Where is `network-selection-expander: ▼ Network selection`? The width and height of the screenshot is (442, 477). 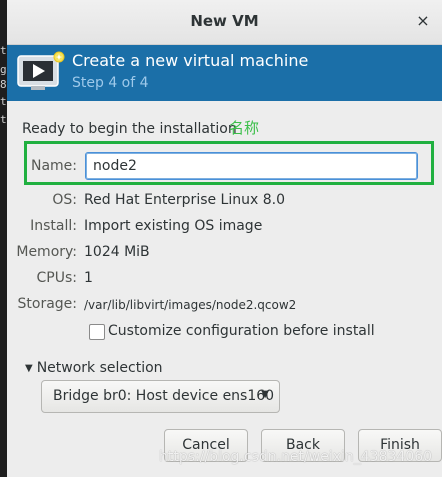 network-selection-expander: ▼ Network selection is located at coordinates (94, 368).